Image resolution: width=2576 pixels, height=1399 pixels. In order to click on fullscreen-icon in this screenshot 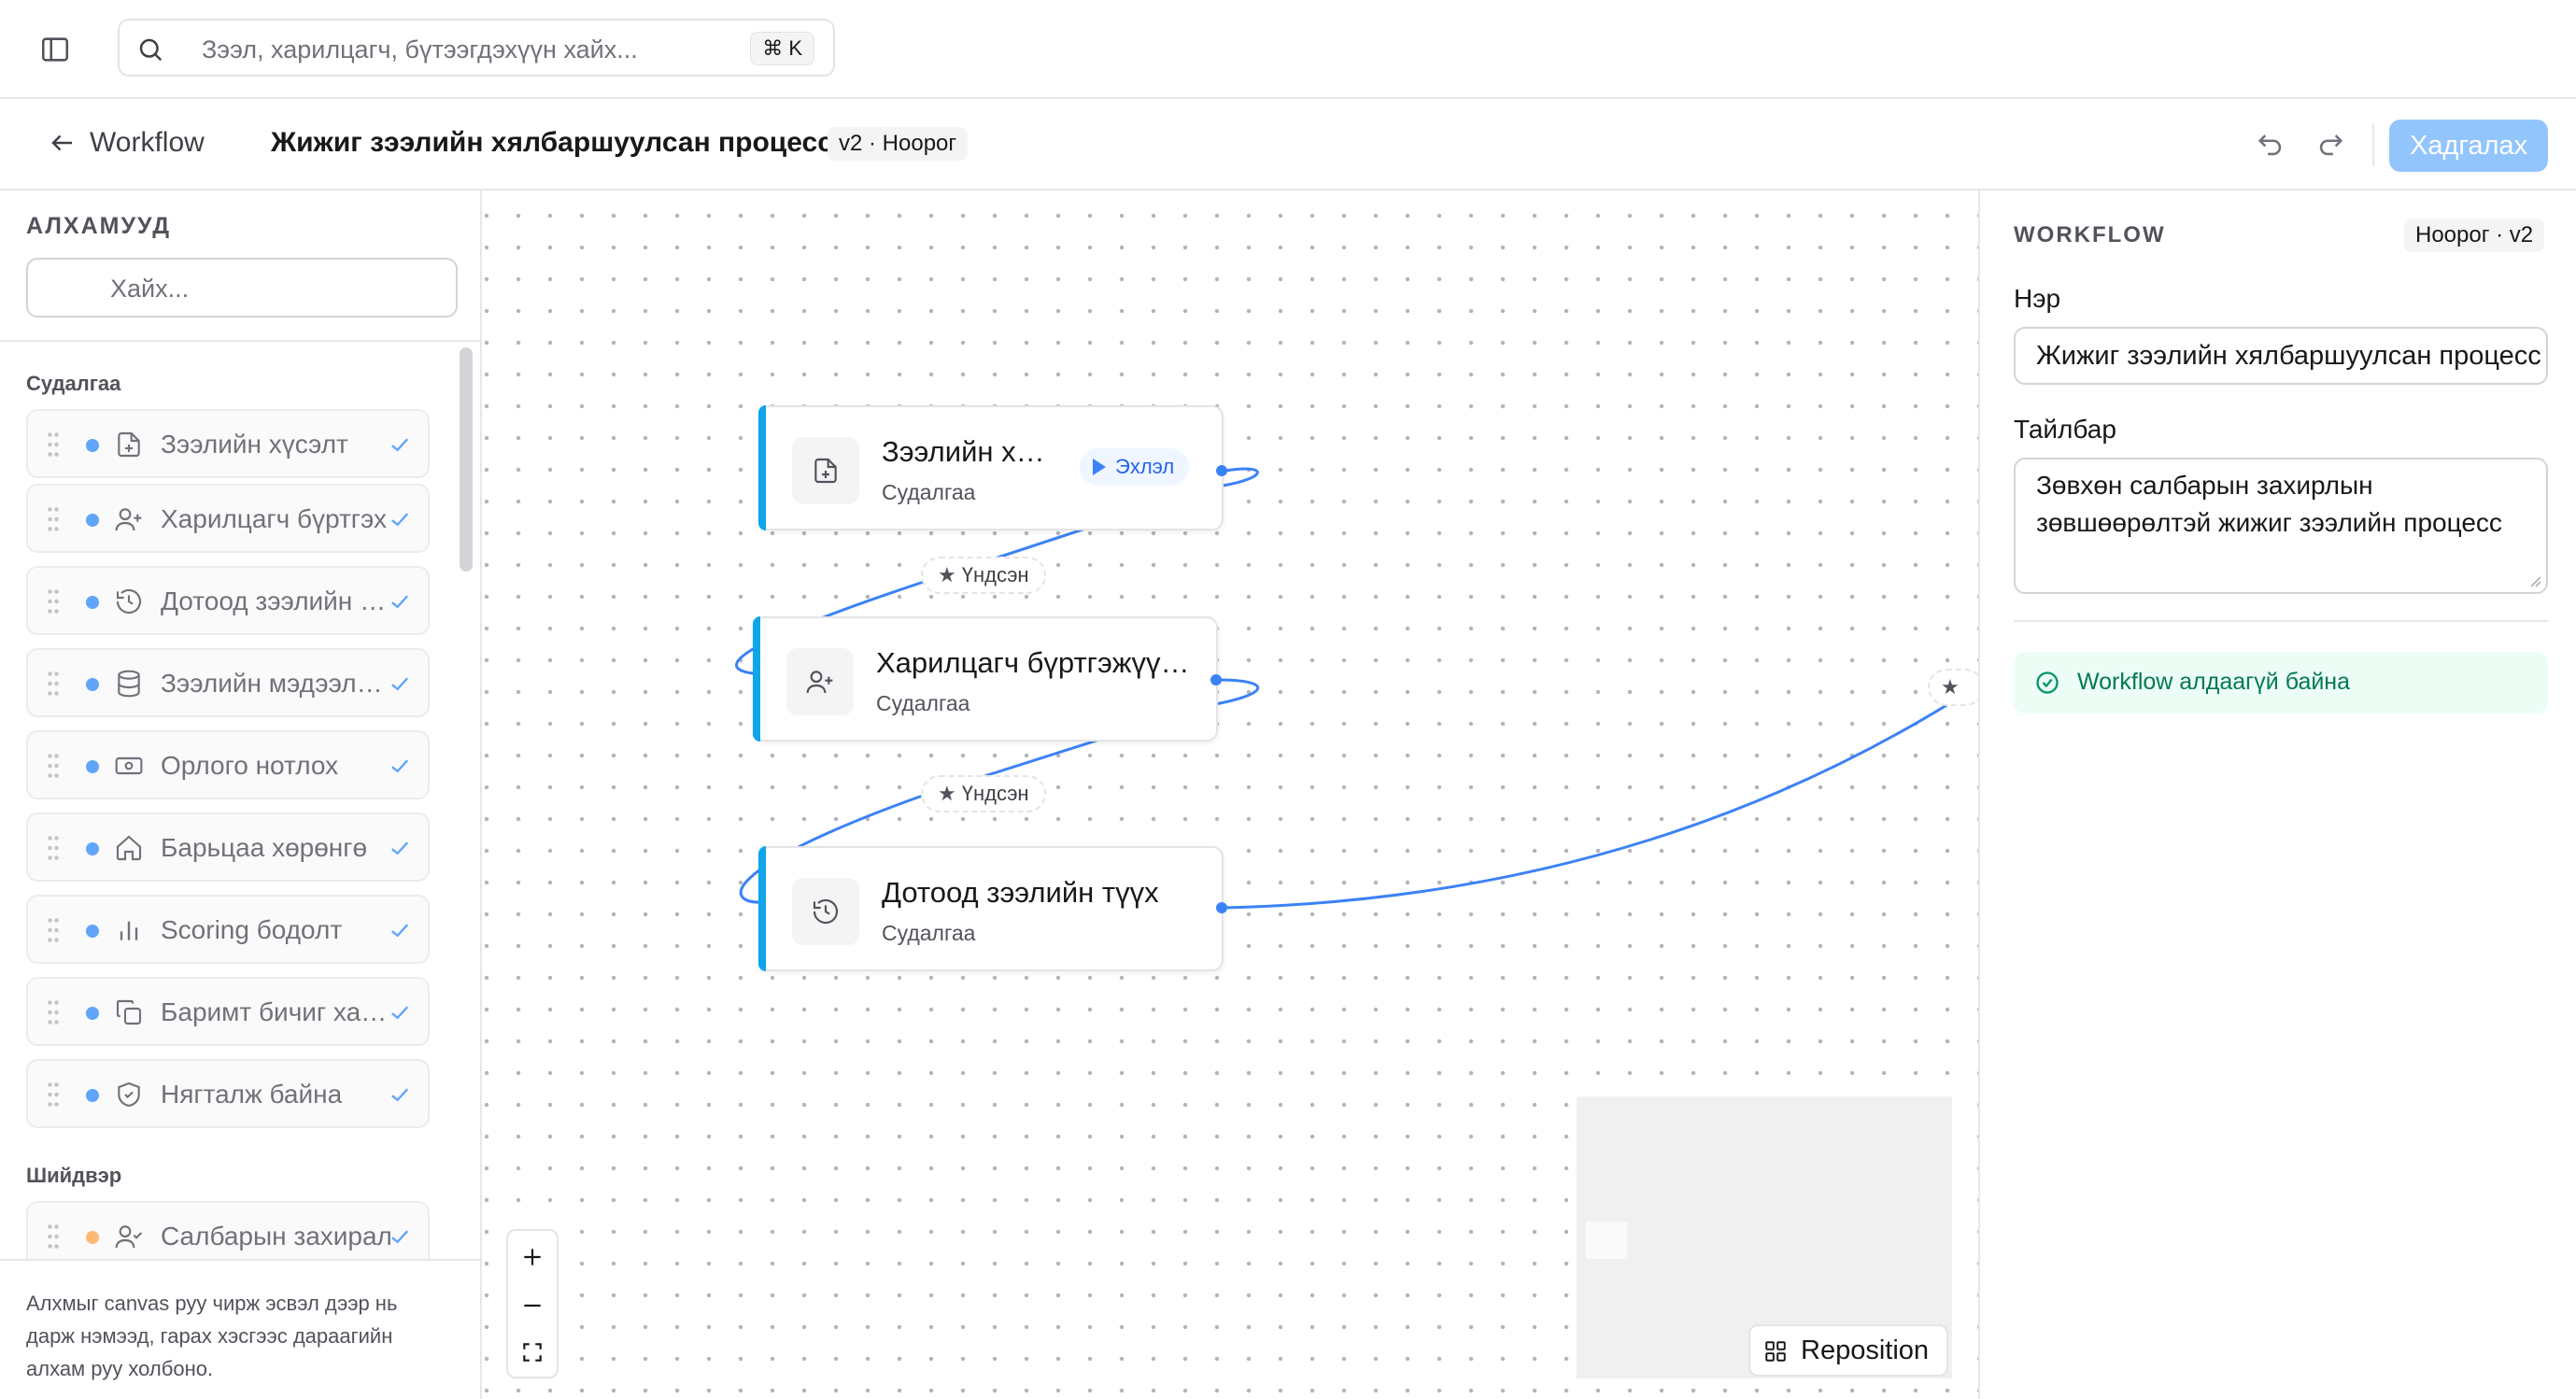, I will do `click(532, 1352)`.